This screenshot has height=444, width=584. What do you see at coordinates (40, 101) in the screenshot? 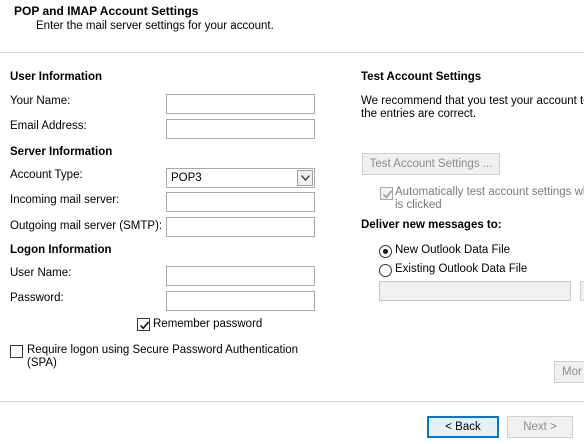
I see `your-name-label: Your Name:` at bounding box center [40, 101].